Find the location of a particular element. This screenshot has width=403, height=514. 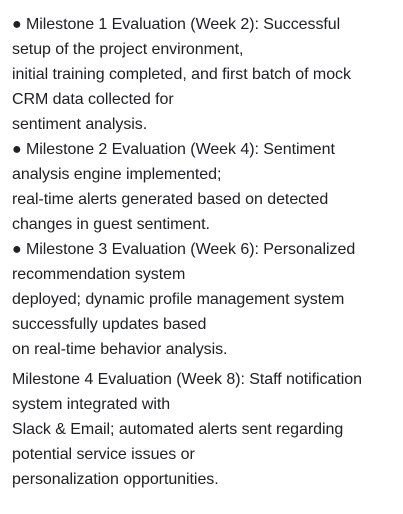

milestone-4-line-5: personalization opportunities. is located at coordinates (115, 479).